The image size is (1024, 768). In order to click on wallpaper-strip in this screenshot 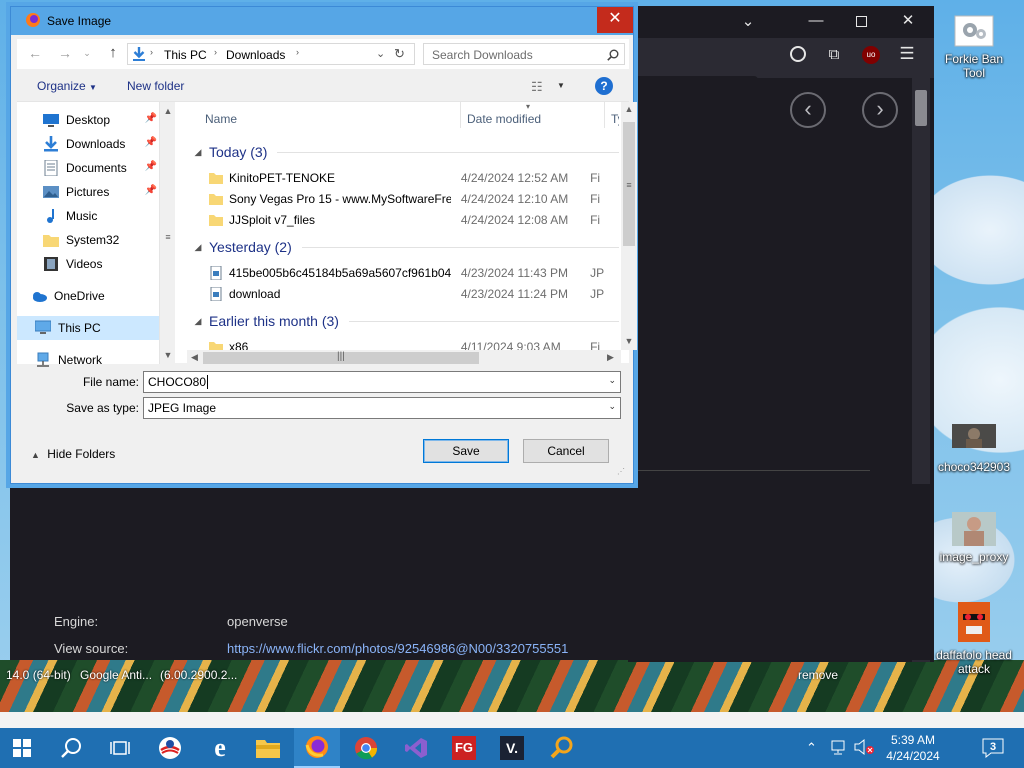, I will do `click(512, 720)`.